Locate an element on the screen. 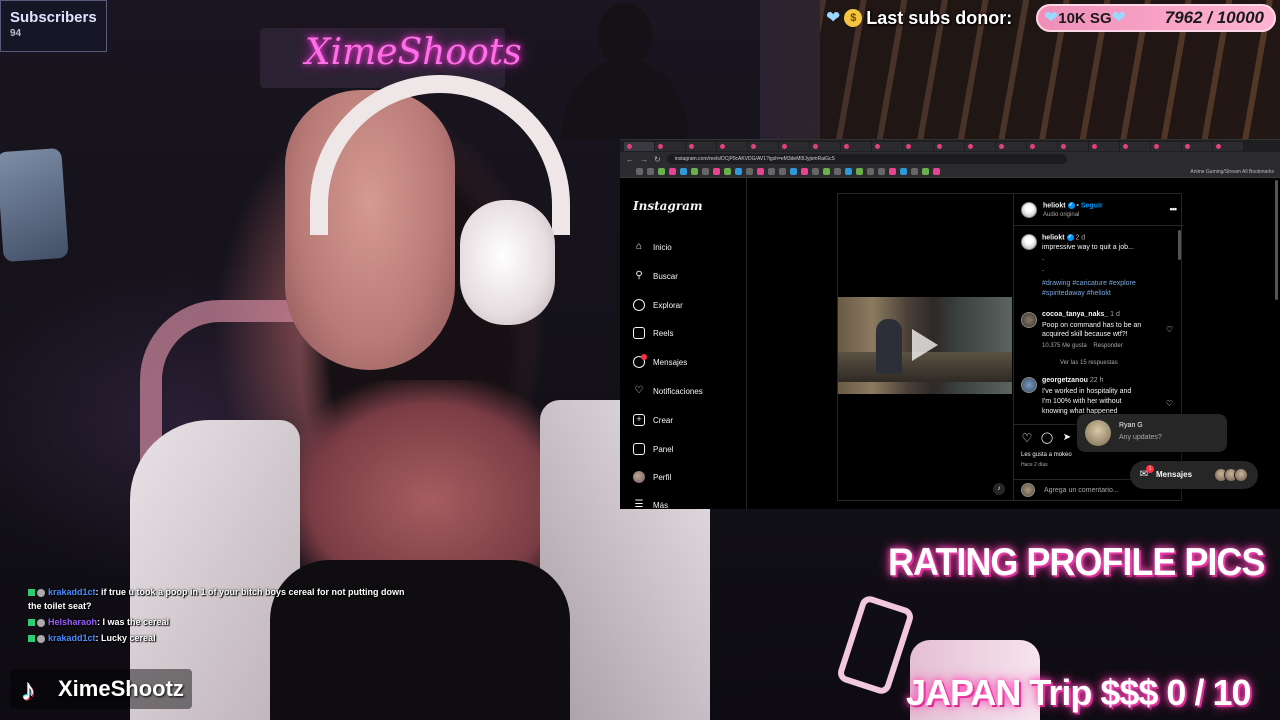 The height and width of the screenshot is (720, 1280). bookmark-folders: Anime Gaming/Stream All Bookmarks is located at coordinates (1235, 172).